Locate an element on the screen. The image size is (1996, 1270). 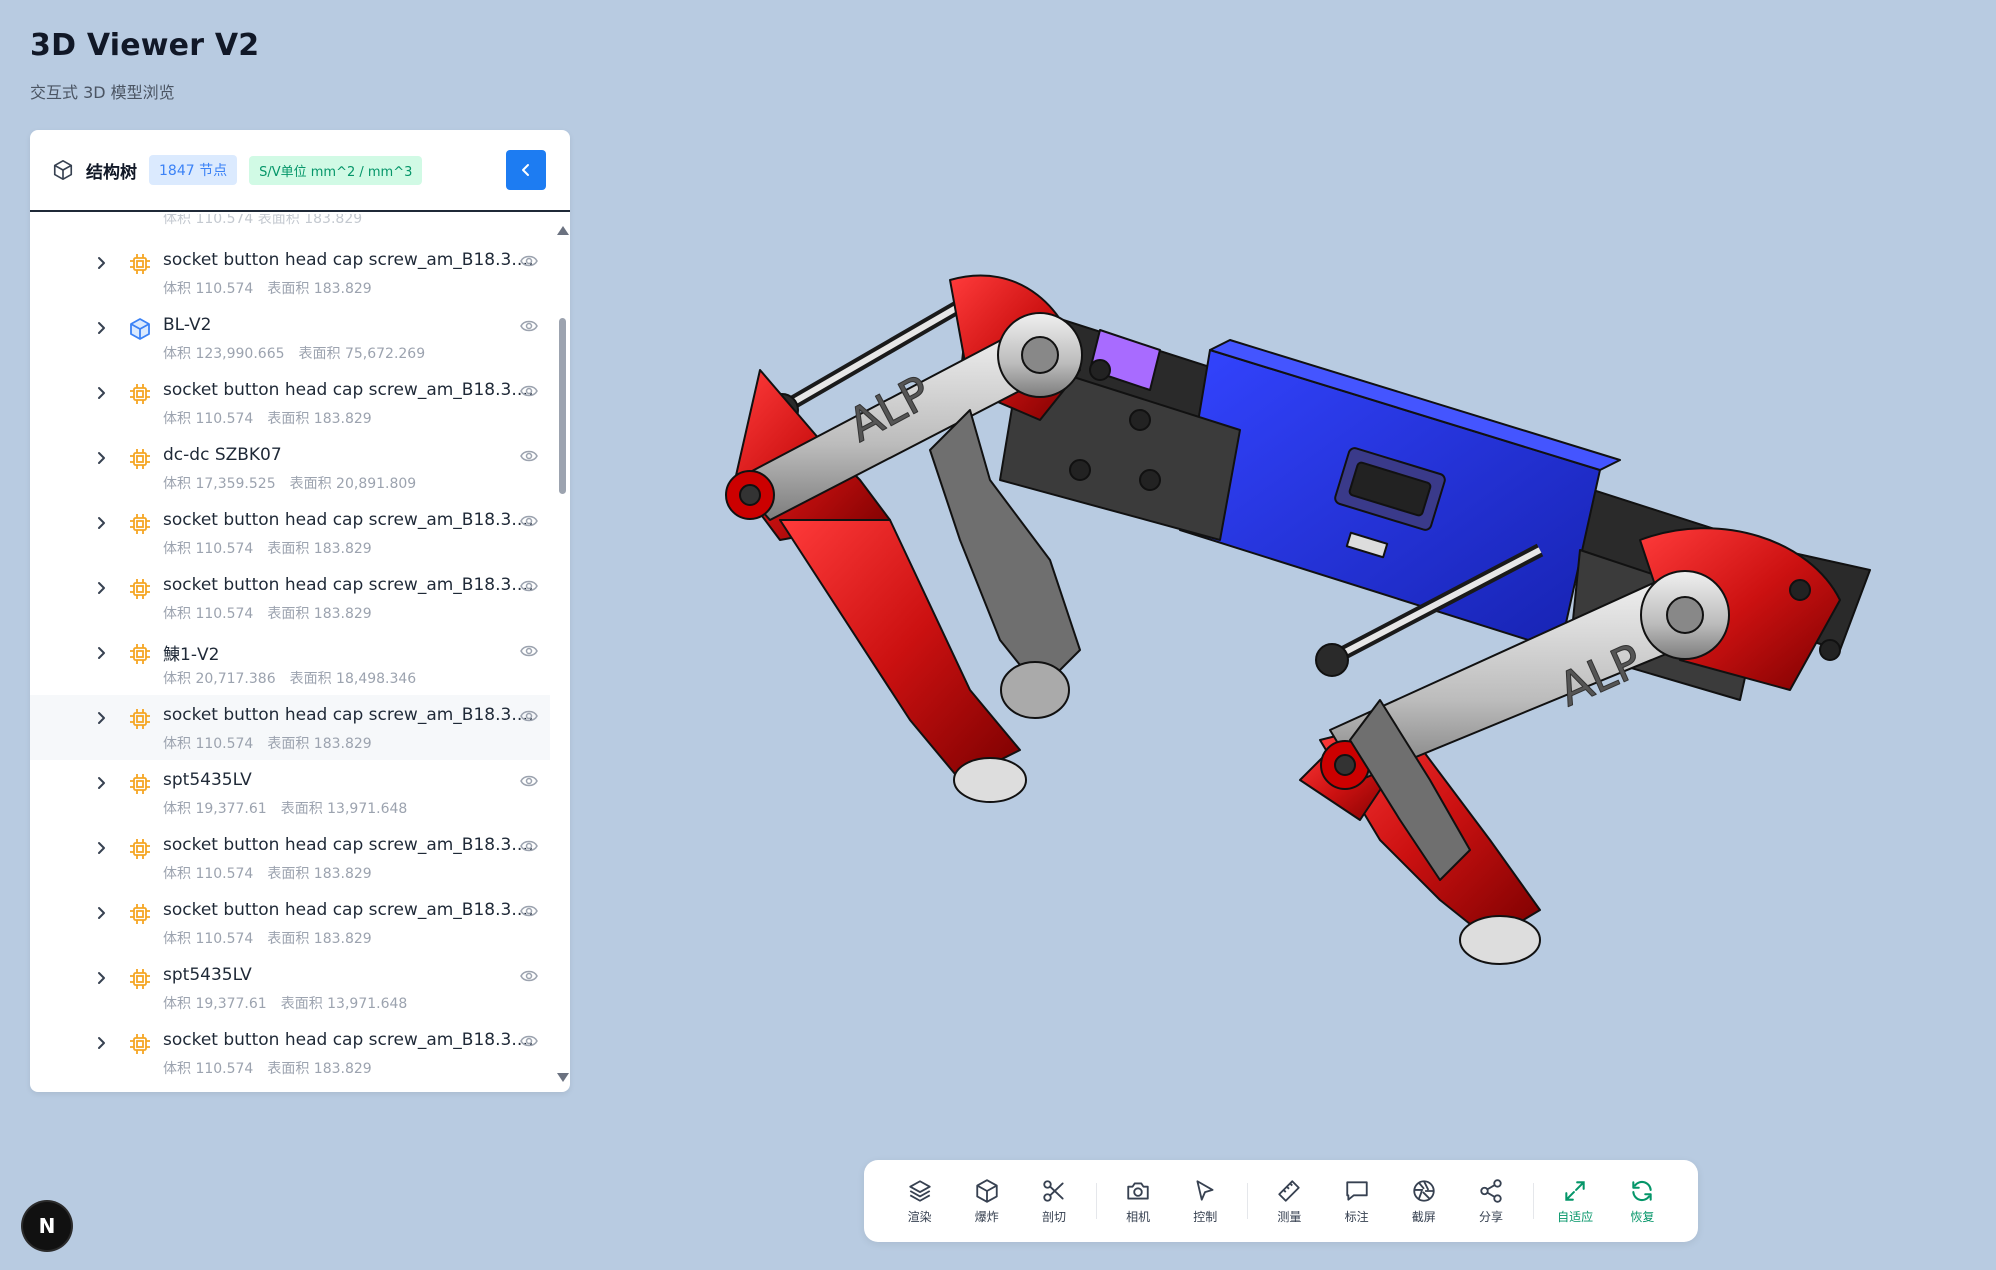
app-subtitle: 交互式 3D 模型浏览 is located at coordinates (102, 92).